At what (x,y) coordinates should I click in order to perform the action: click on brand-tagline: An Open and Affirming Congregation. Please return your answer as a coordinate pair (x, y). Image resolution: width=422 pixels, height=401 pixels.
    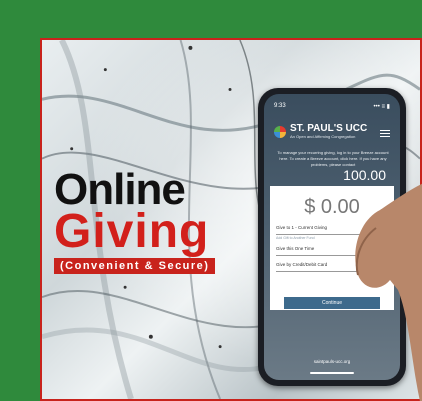
    Looking at the image, I should click on (323, 136).